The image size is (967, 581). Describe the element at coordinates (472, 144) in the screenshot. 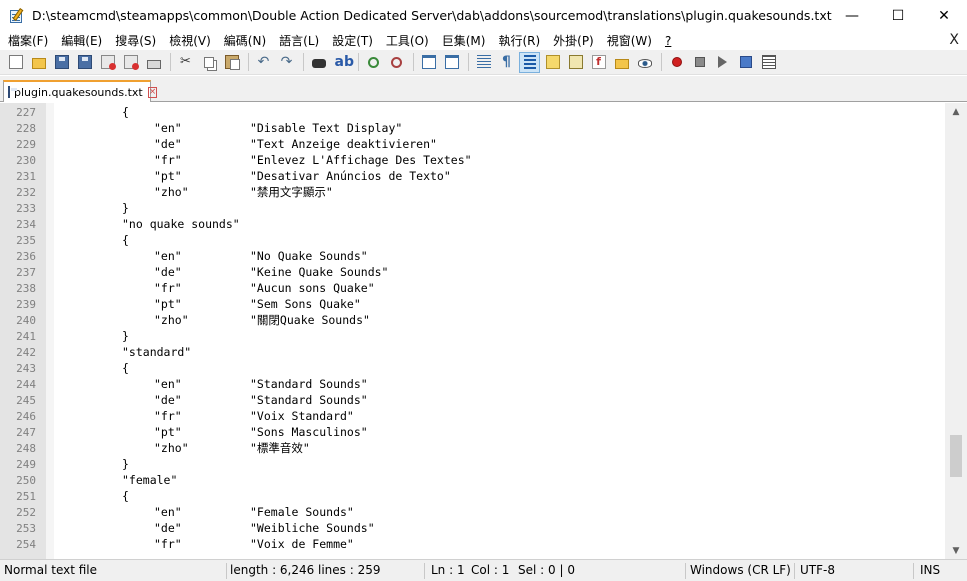

I see `code-line: 229 "de" "Text Anzeige deaktivieren"` at that location.